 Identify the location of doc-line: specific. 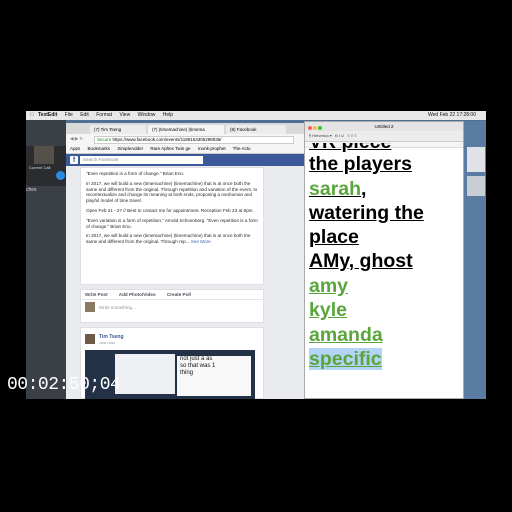
(345, 359).